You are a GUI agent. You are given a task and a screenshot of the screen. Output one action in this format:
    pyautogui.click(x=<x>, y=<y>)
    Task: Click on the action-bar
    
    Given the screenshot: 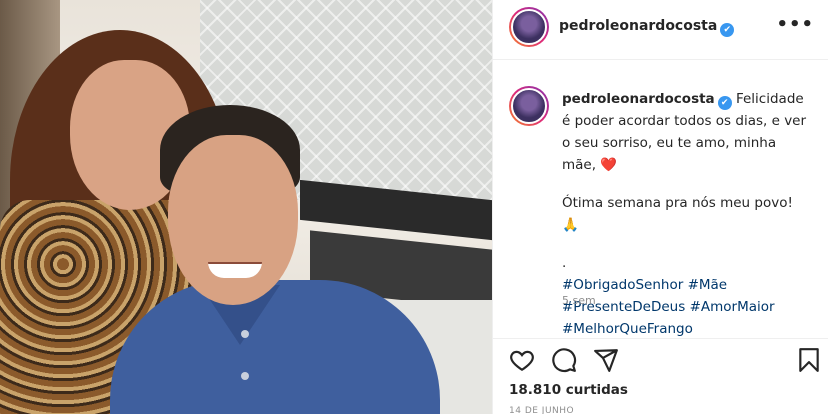 What is the action you would take?
    pyautogui.click(x=660, y=358)
    